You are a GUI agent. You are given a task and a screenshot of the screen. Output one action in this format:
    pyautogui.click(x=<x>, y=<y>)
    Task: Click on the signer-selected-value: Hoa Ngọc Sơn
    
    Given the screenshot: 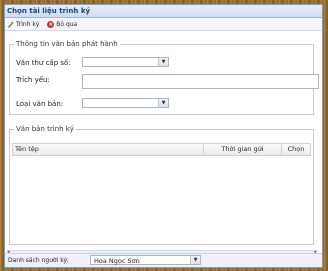 What is the action you would take?
    pyautogui.click(x=117, y=261)
    